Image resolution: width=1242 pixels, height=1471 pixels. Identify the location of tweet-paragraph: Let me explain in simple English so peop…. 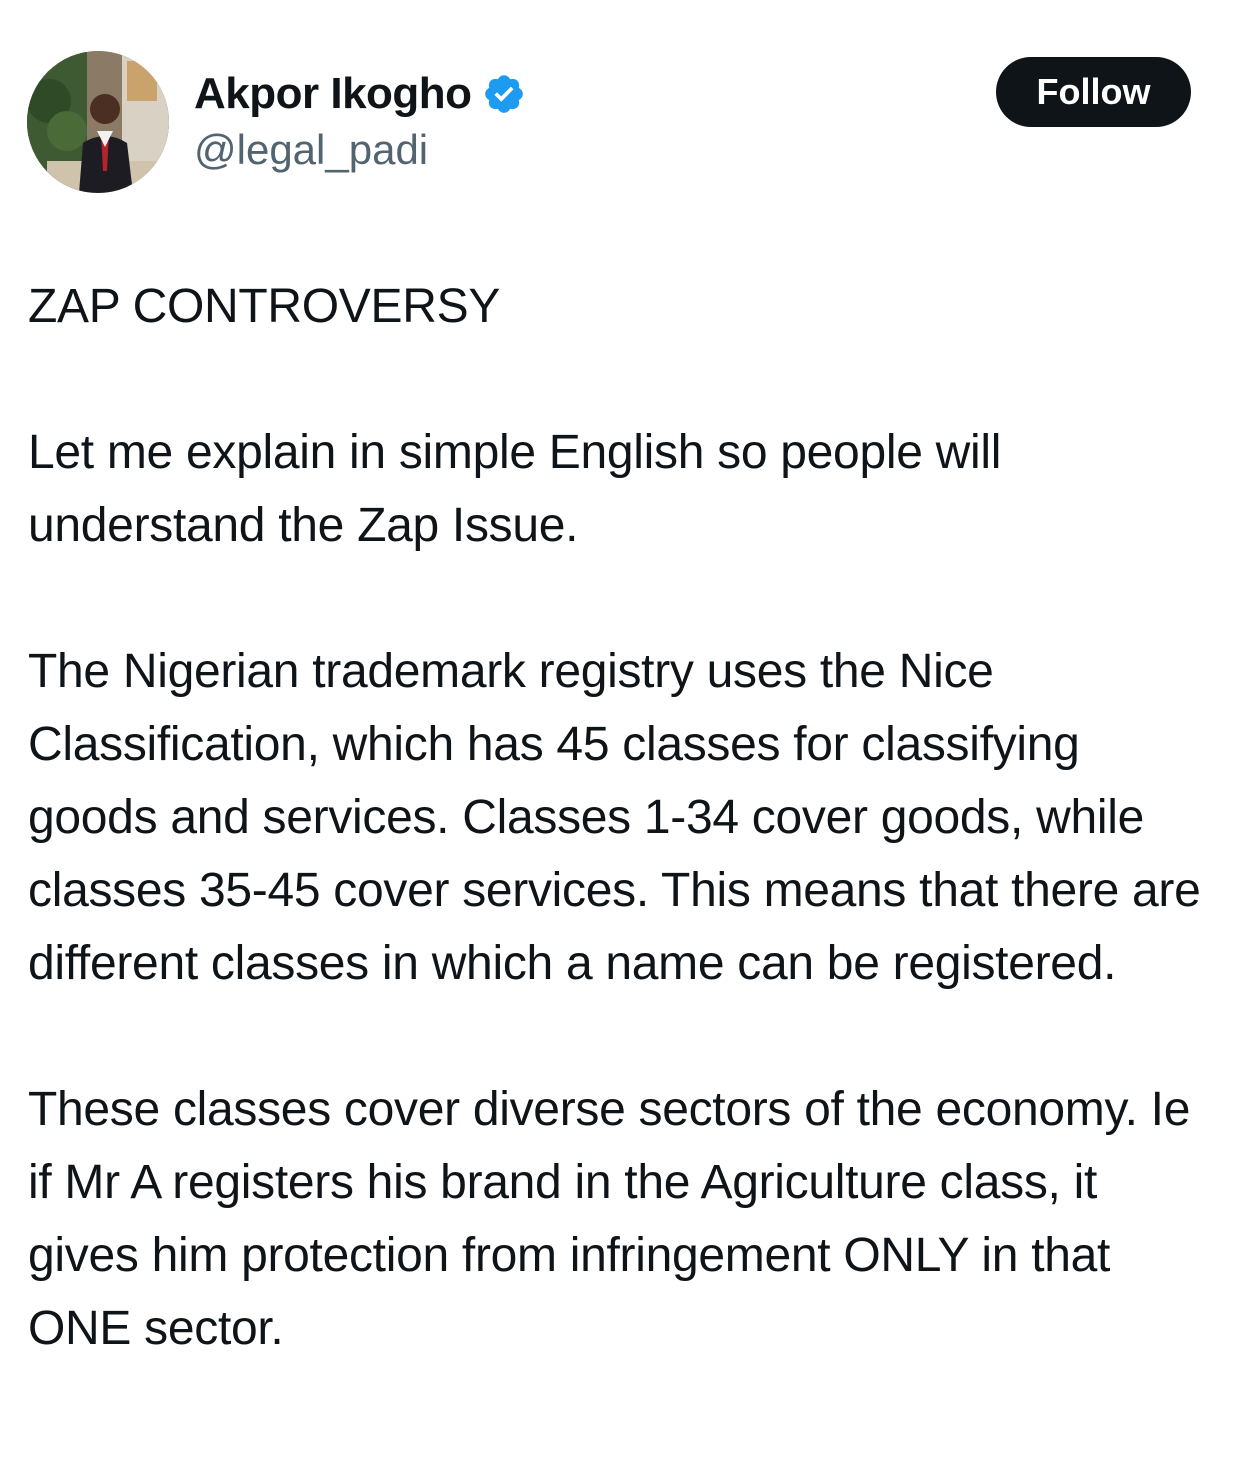
(515, 489).